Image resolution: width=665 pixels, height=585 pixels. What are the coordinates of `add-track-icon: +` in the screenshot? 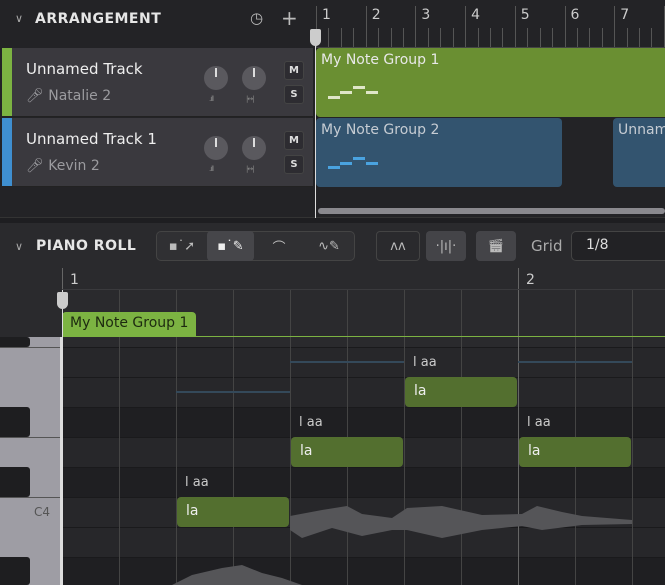 It's located at (289, 18).